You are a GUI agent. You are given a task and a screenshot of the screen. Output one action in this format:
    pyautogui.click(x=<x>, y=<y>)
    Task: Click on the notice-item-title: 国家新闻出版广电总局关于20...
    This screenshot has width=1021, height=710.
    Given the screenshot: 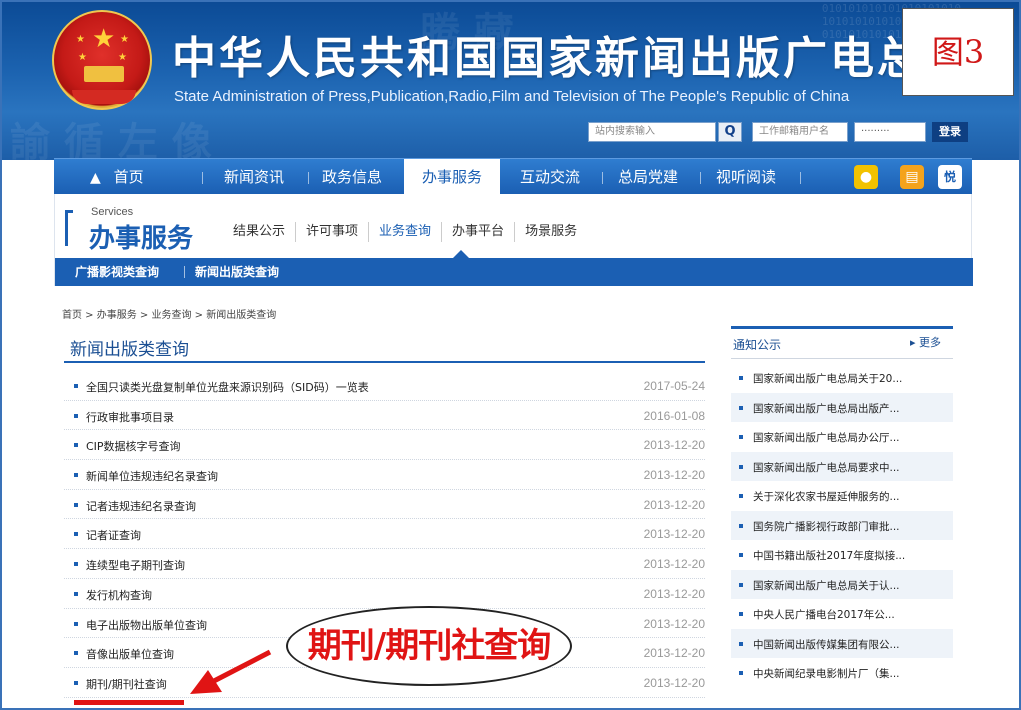 What is the action you would take?
    pyautogui.click(x=827, y=378)
    